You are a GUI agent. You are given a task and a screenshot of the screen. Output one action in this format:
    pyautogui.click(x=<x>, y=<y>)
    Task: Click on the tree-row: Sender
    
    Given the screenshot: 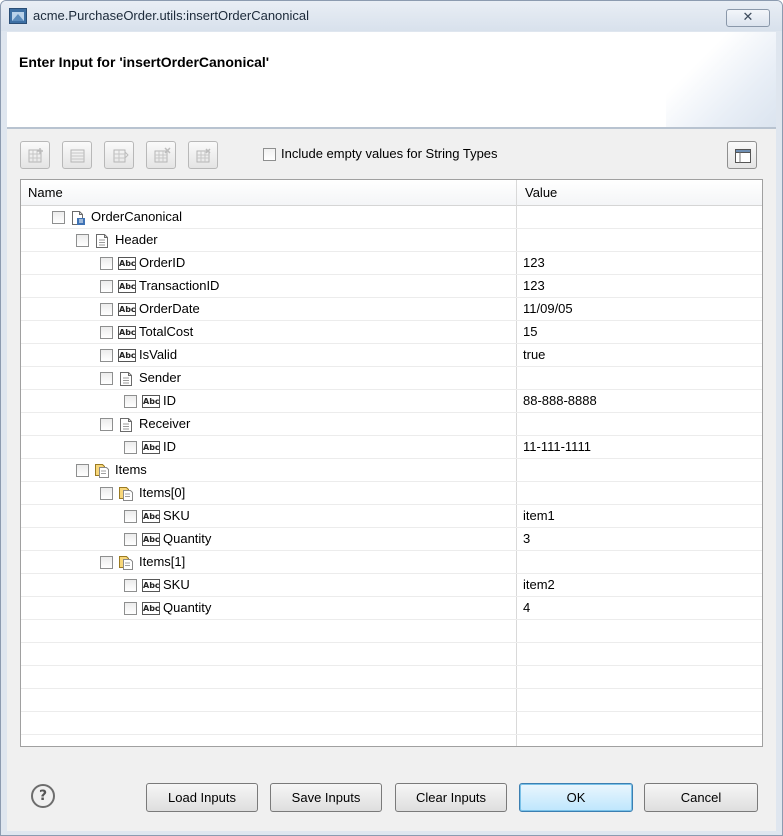 What is the action you would take?
    pyautogui.click(x=391, y=378)
    